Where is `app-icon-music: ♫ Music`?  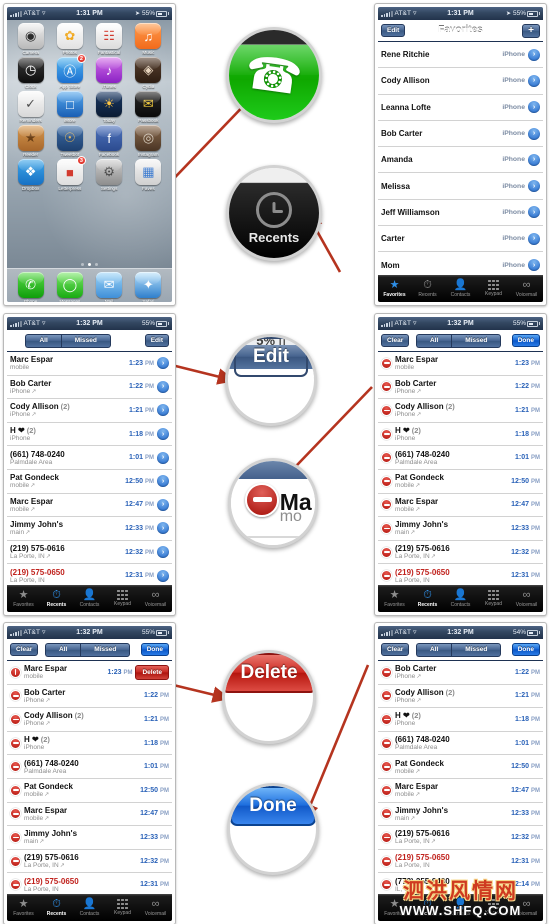 app-icon-music: ♫ Music is located at coordinates (148, 39).